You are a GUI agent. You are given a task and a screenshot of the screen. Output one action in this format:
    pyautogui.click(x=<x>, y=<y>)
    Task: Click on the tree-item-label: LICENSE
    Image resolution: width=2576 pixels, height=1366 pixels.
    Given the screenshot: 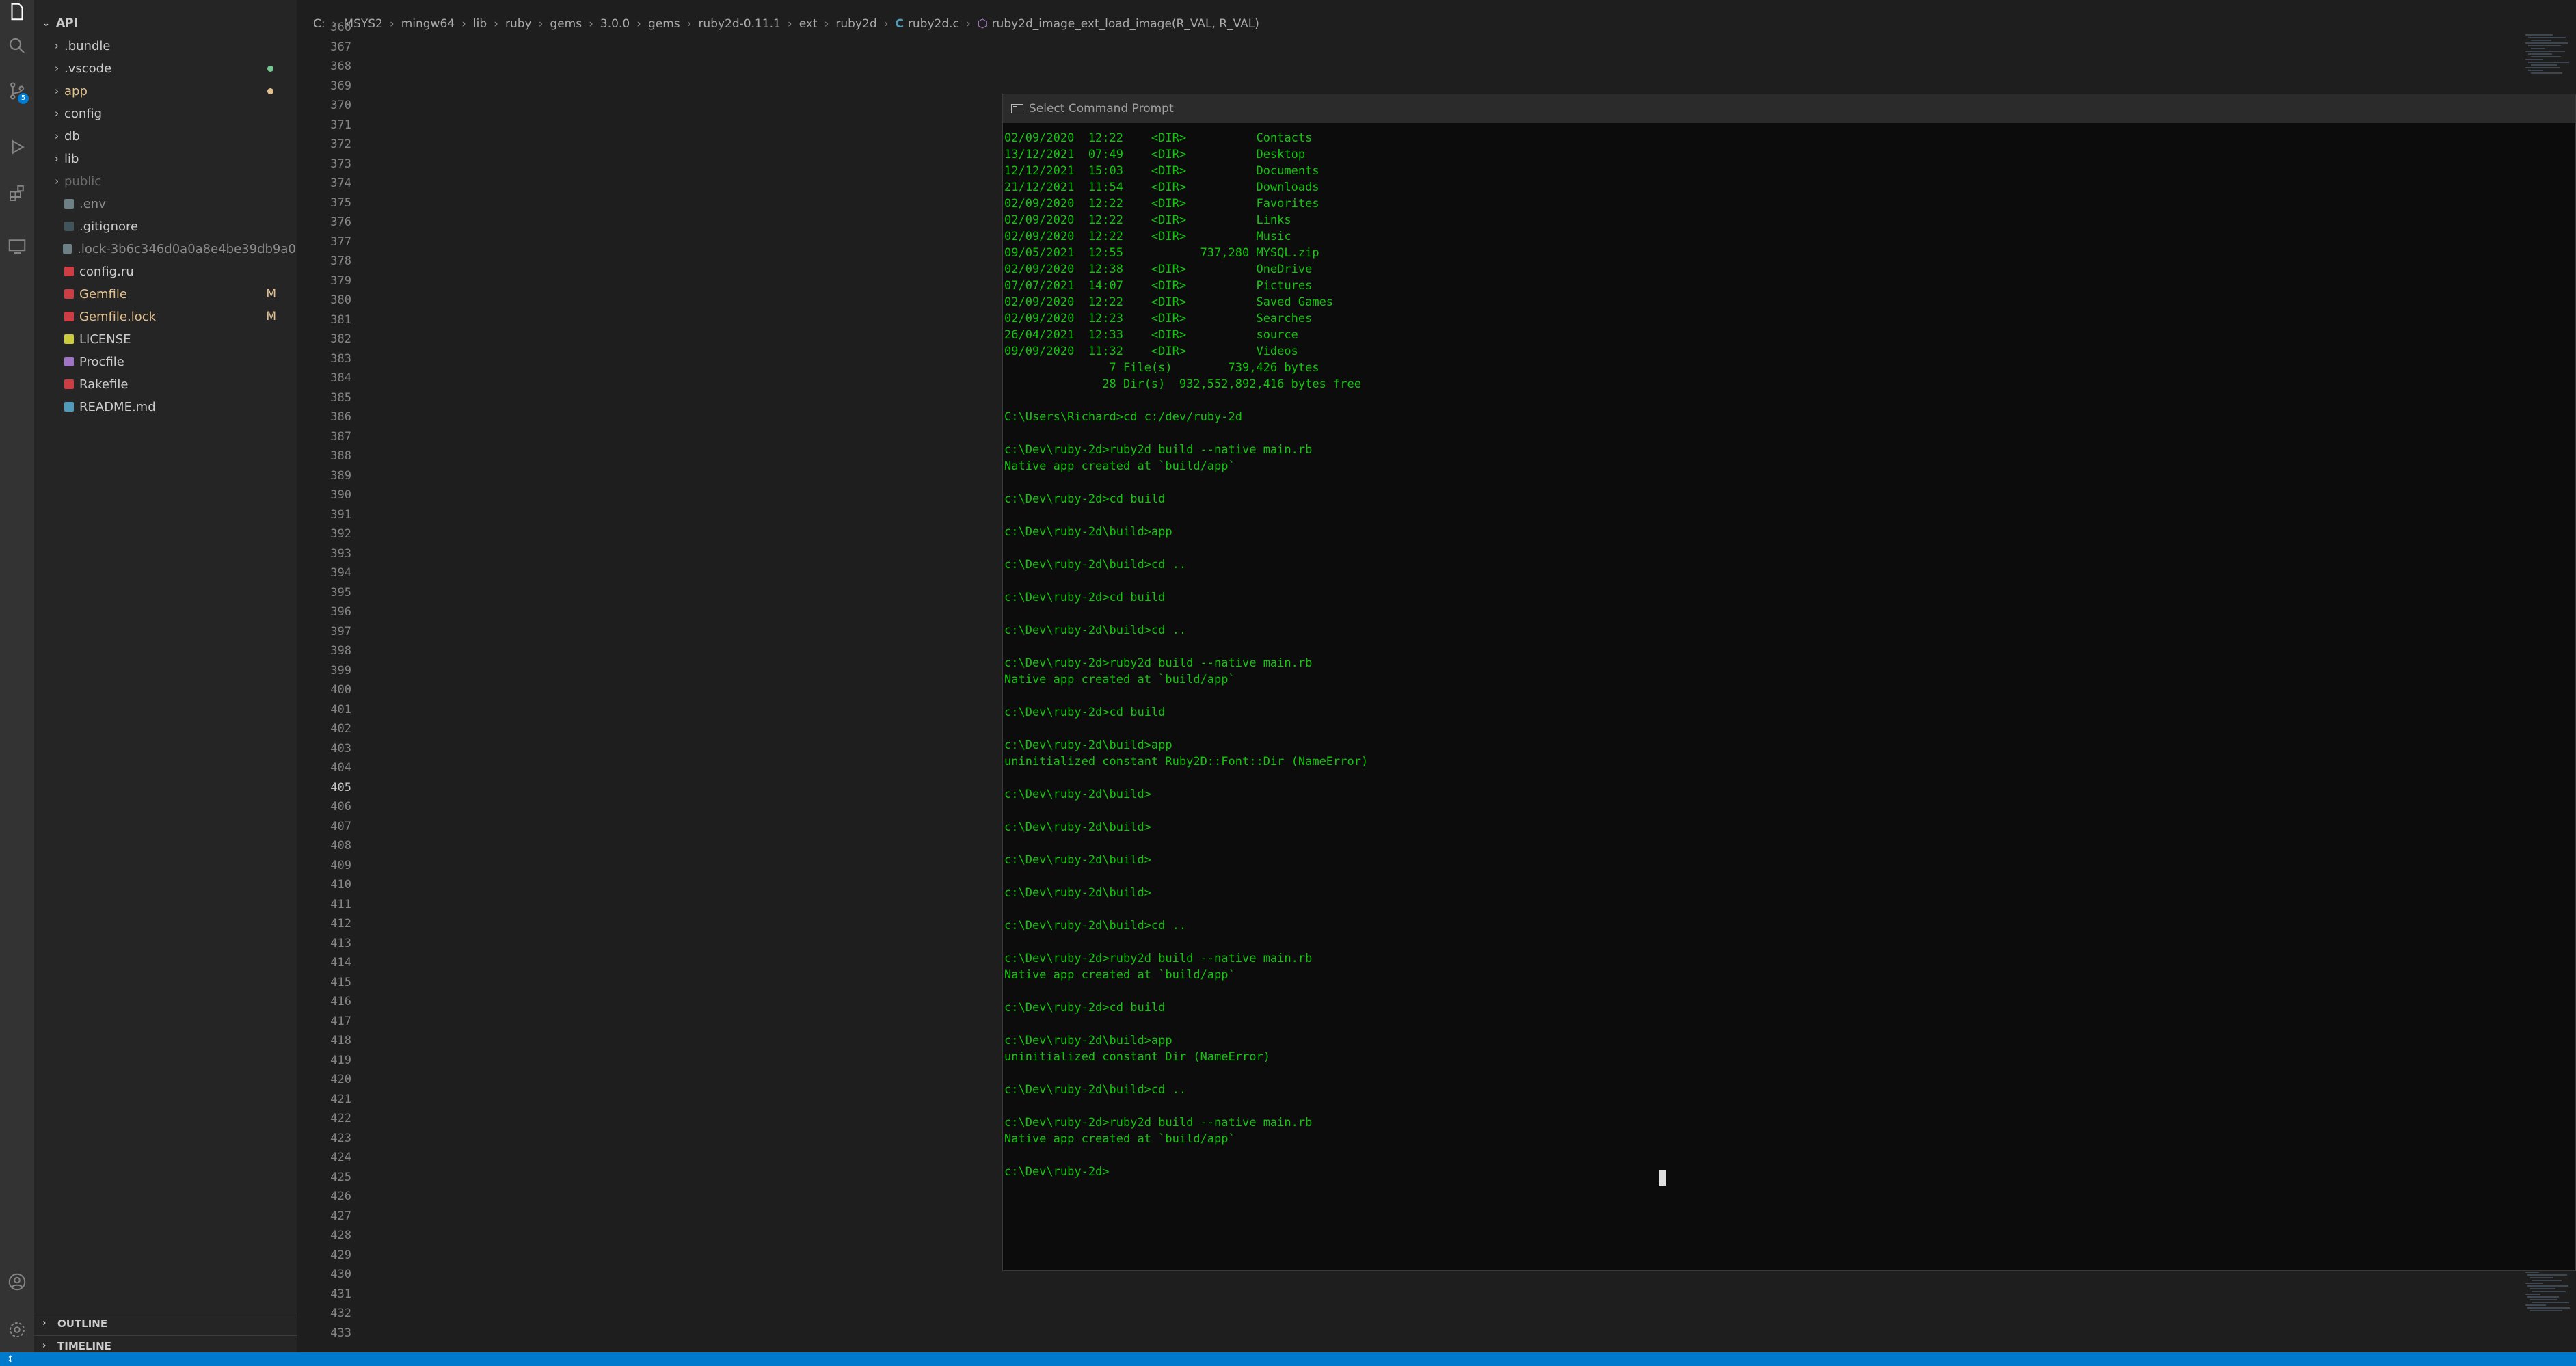 What is the action you would take?
    pyautogui.click(x=105, y=339)
    